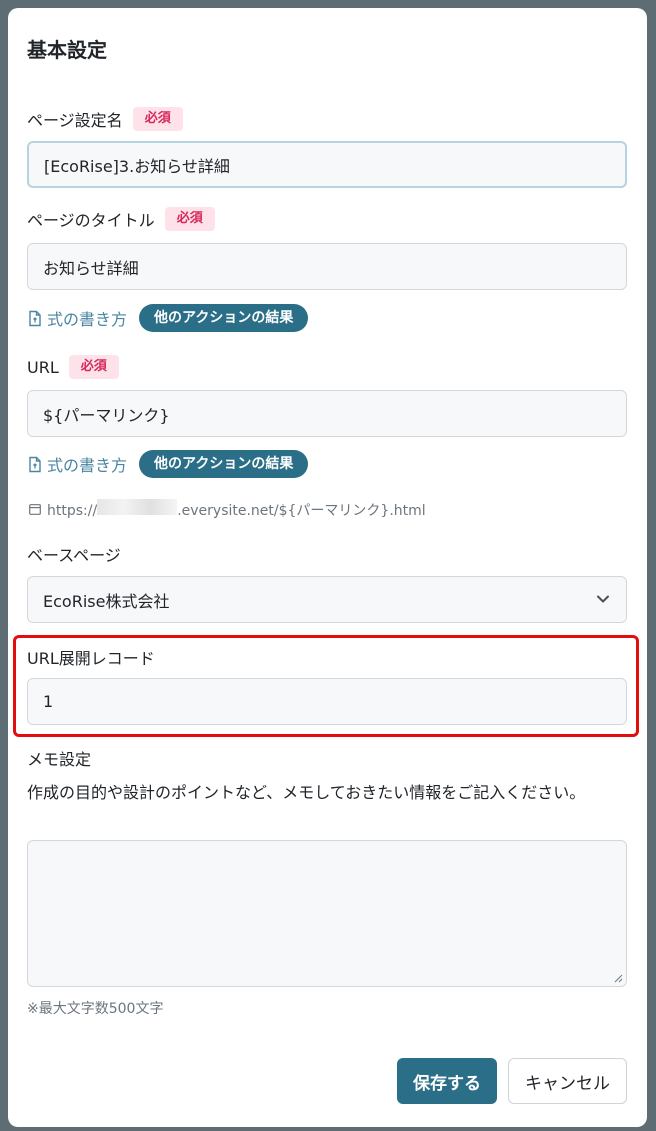 The image size is (656, 1131). Describe the element at coordinates (35, 509) in the screenshot. I see `browser-window-icon` at that location.